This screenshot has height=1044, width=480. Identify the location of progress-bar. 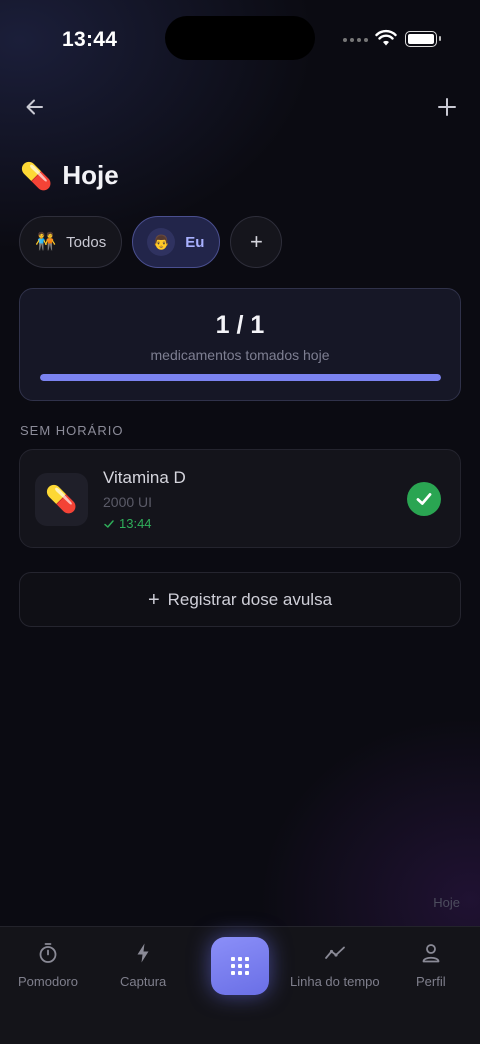
(240, 377).